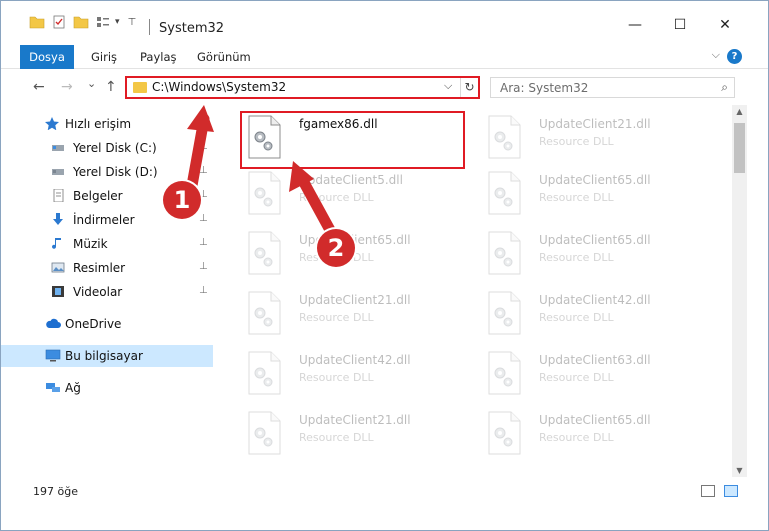  I want to click on refresh-icon: ↻, so click(469, 87).